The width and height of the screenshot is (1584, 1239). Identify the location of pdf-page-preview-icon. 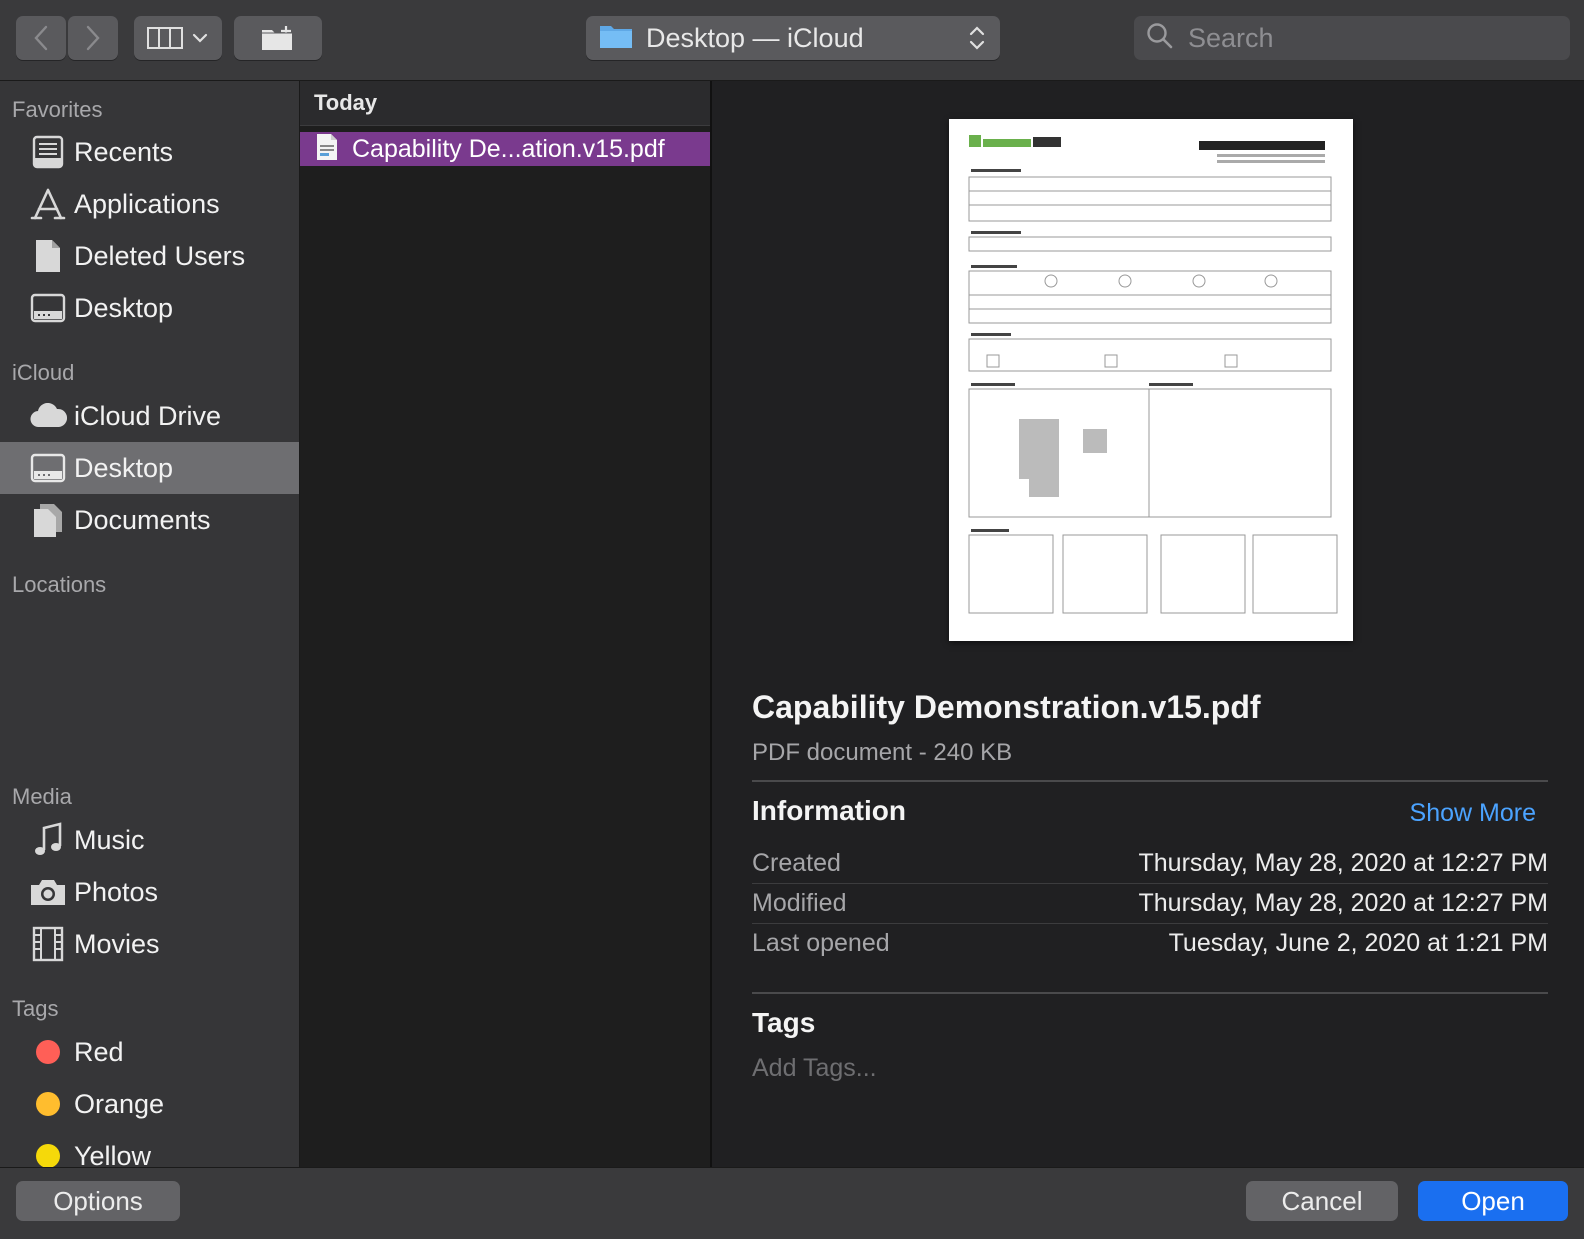
(1153, 374).